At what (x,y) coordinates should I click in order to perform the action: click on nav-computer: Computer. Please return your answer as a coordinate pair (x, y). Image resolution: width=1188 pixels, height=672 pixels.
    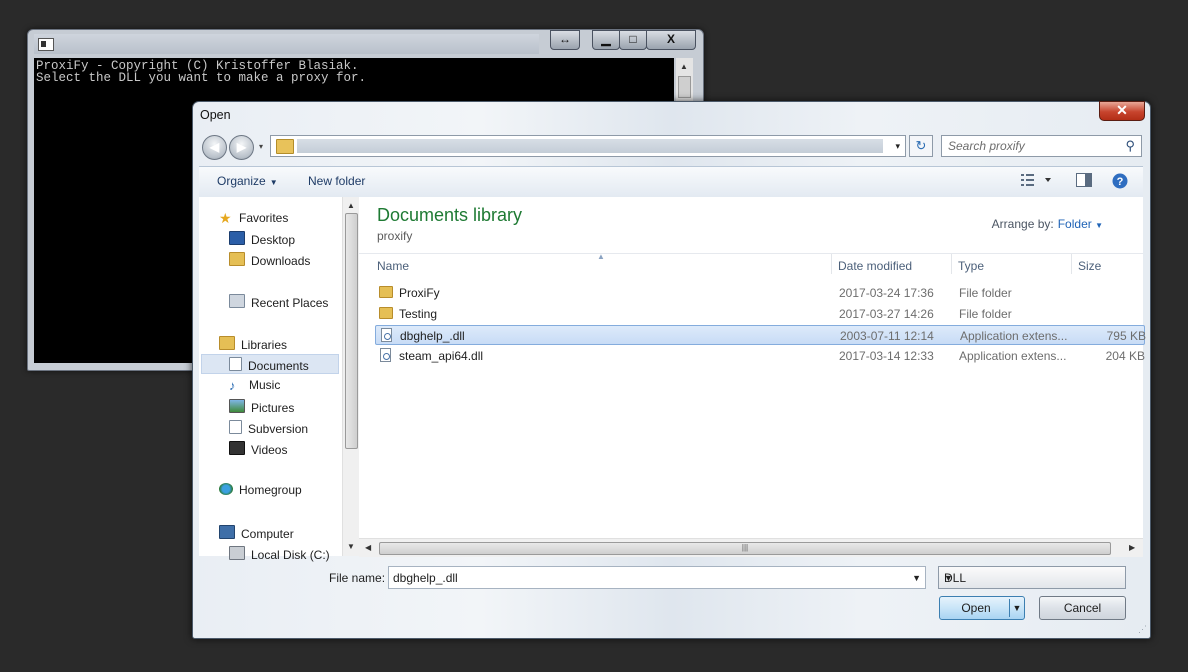
    Looking at the image, I should click on (256, 533).